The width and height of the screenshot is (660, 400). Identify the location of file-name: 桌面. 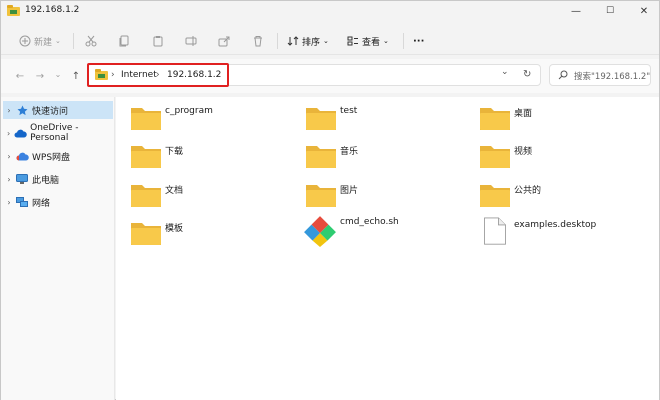
(523, 114).